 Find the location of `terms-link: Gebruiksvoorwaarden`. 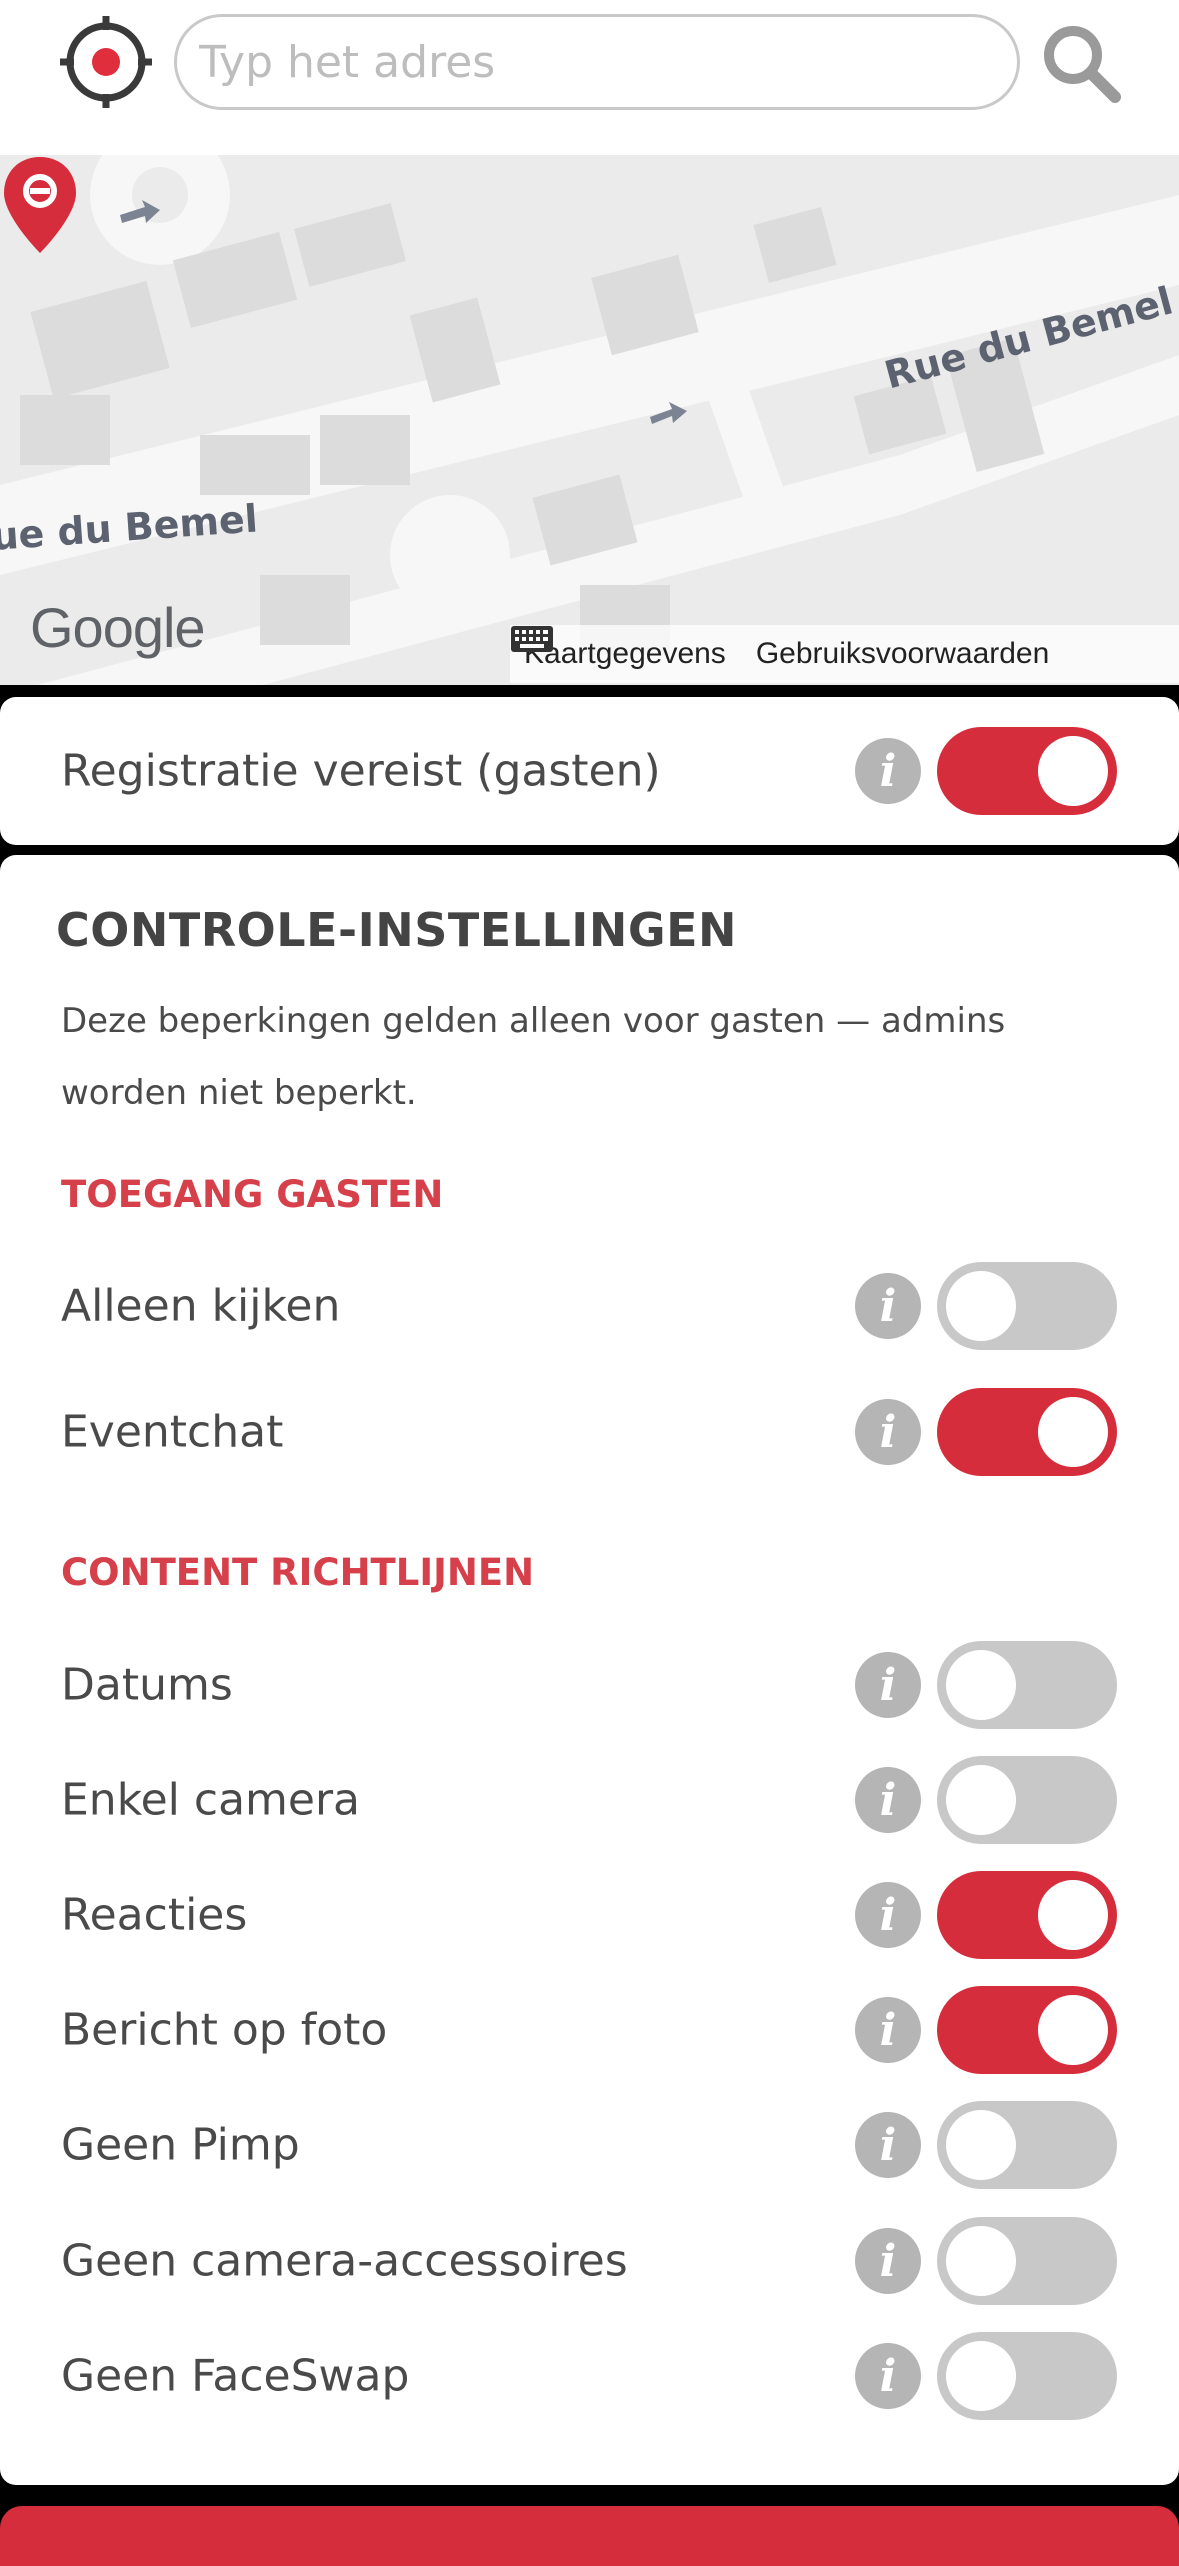

terms-link: Gebruiksvoorwaarden is located at coordinates (902, 654).